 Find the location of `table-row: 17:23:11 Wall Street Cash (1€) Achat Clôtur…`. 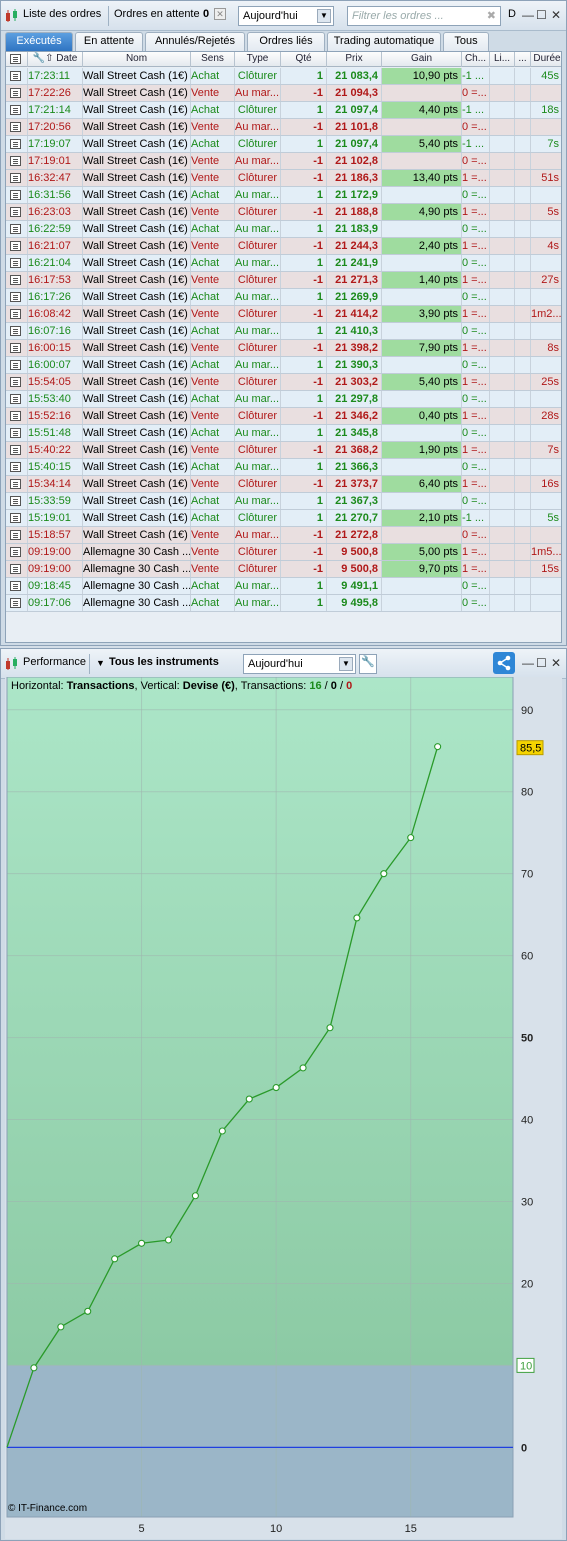

table-row: 17:23:11 Wall Street Cash (1€) Achat Clôtur… is located at coordinates (283, 76).